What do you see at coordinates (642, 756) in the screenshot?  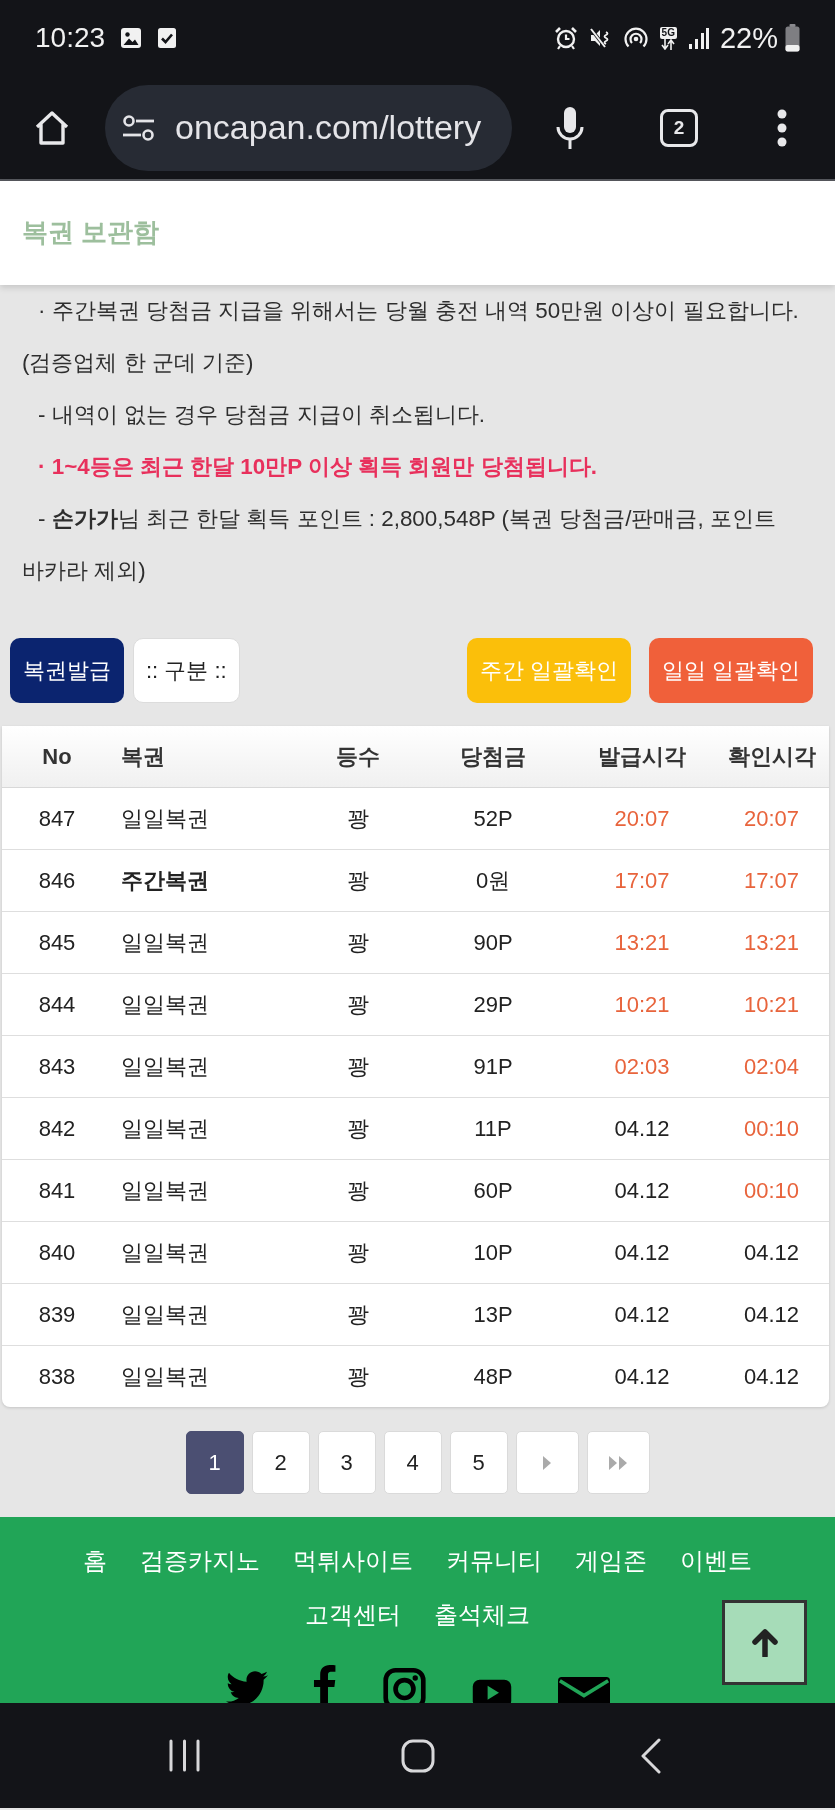 I see `column-header: 발급시각` at bounding box center [642, 756].